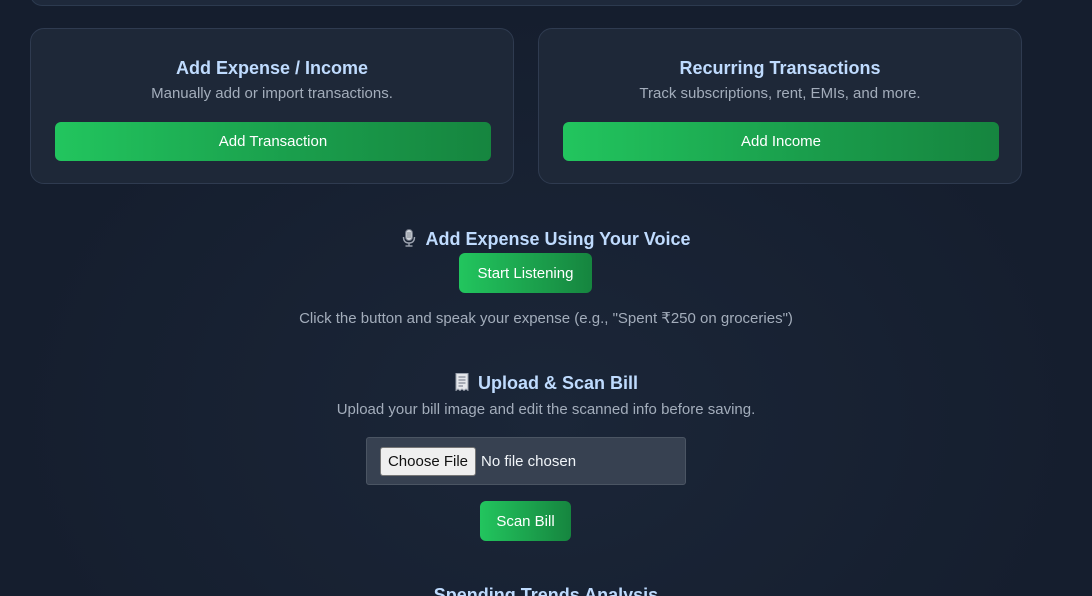  Describe the element at coordinates (272, 68) in the screenshot. I see `card-title: Add Expense / Income` at that location.